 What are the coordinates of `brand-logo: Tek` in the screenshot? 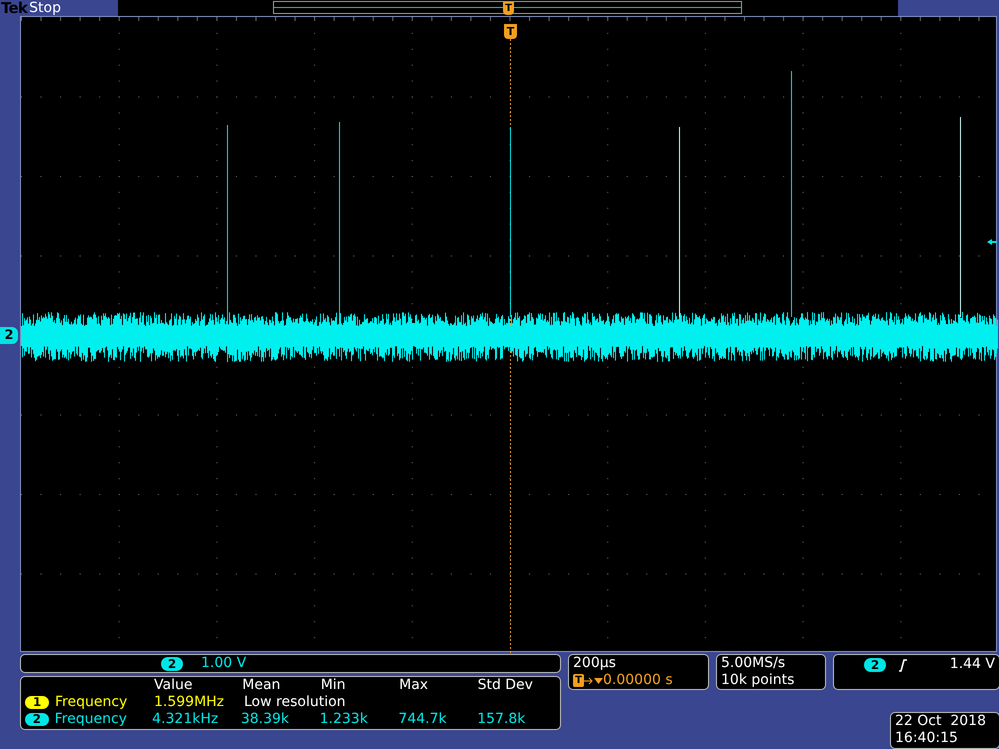 It's located at (14, 8).